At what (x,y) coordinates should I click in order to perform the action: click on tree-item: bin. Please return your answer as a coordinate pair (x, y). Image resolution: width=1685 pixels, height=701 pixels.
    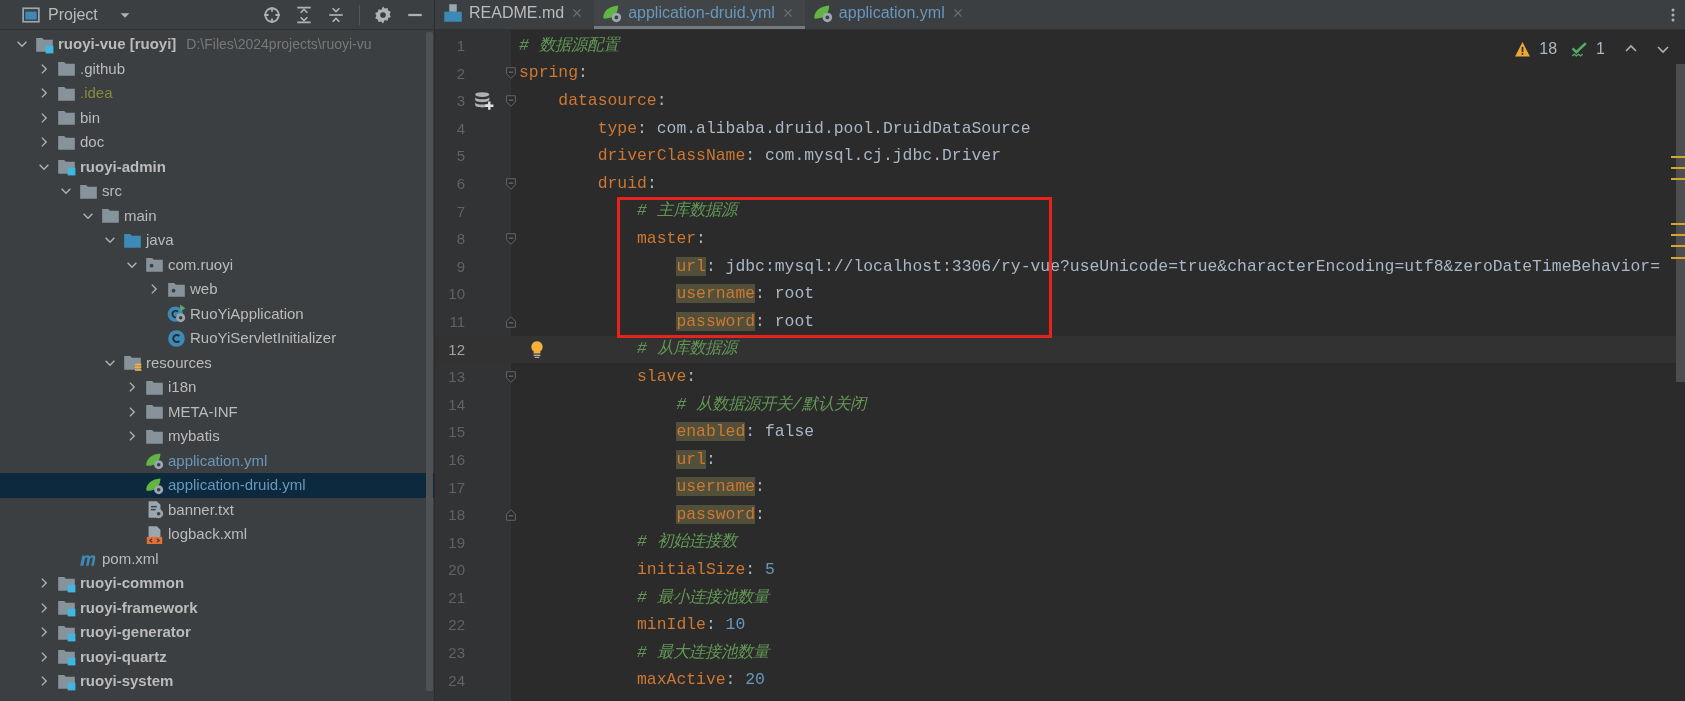
    Looking at the image, I should click on (217, 117).